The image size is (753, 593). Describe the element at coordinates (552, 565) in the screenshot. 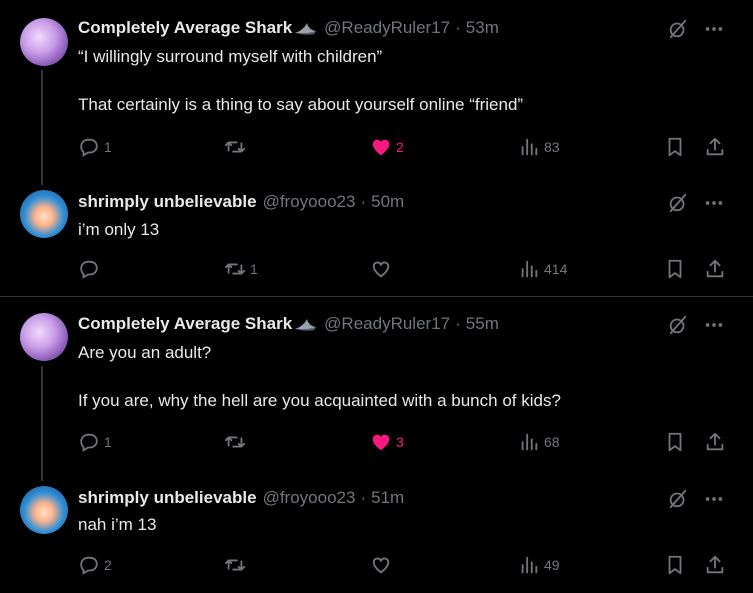

I see `view-count: 49` at that location.